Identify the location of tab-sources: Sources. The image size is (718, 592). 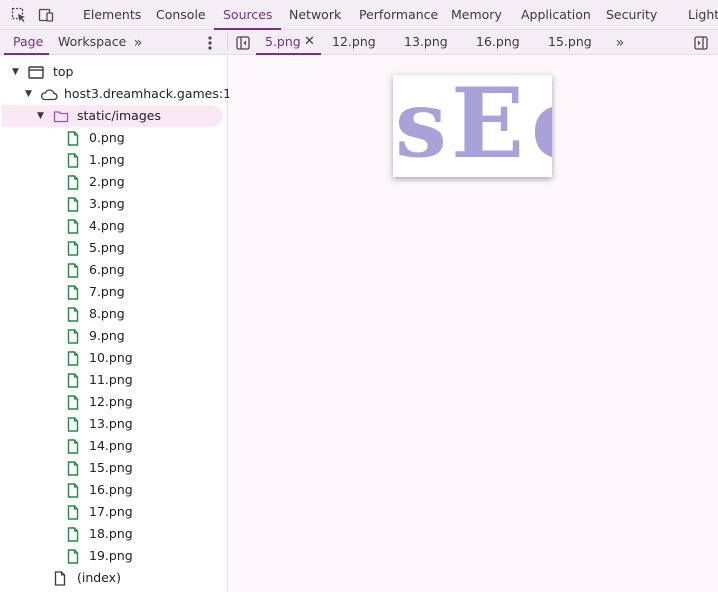
(248, 15).